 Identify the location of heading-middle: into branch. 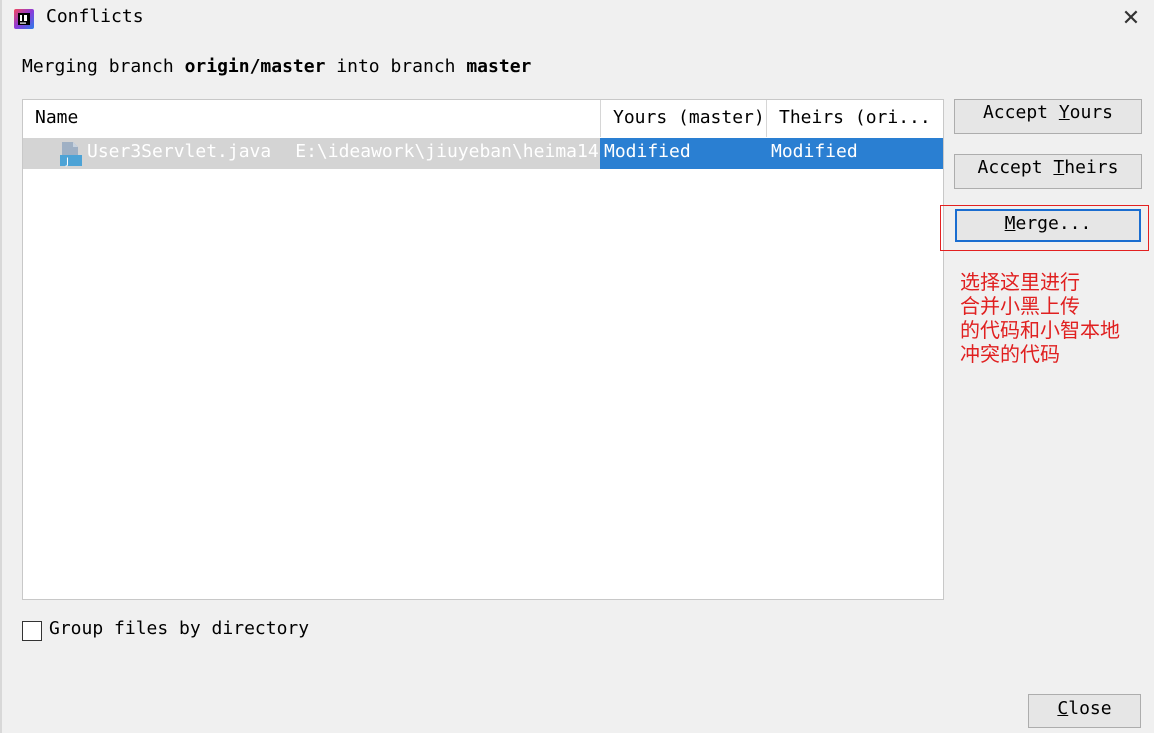
(396, 66).